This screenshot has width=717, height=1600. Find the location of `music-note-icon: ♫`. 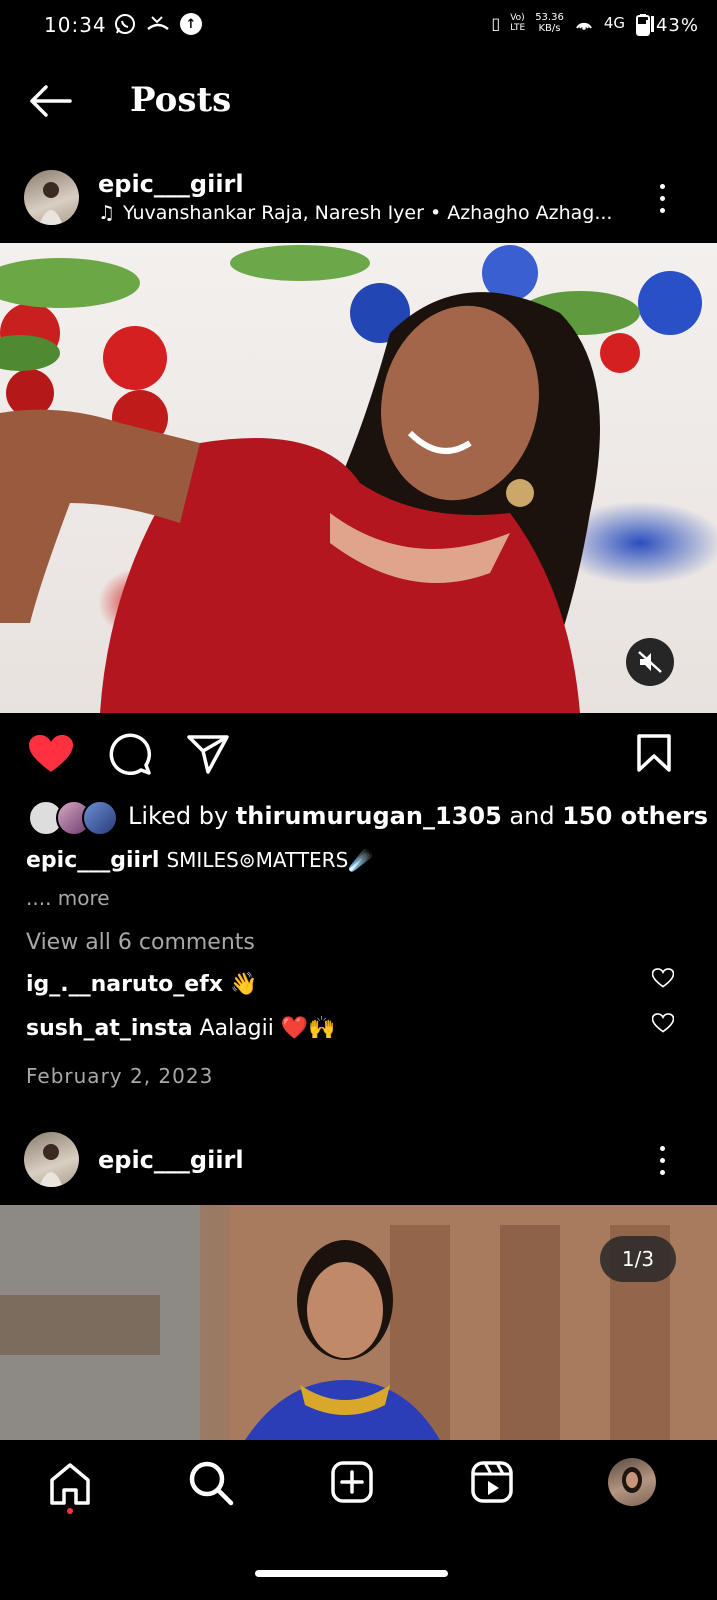

music-note-icon: ♫ is located at coordinates (107, 213).